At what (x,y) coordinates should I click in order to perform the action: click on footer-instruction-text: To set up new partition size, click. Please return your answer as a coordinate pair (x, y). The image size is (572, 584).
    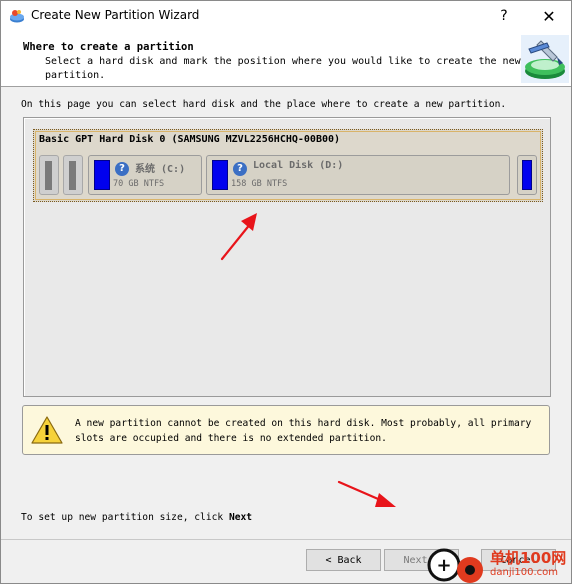
    Looking at the image, I should click on (125, 517).